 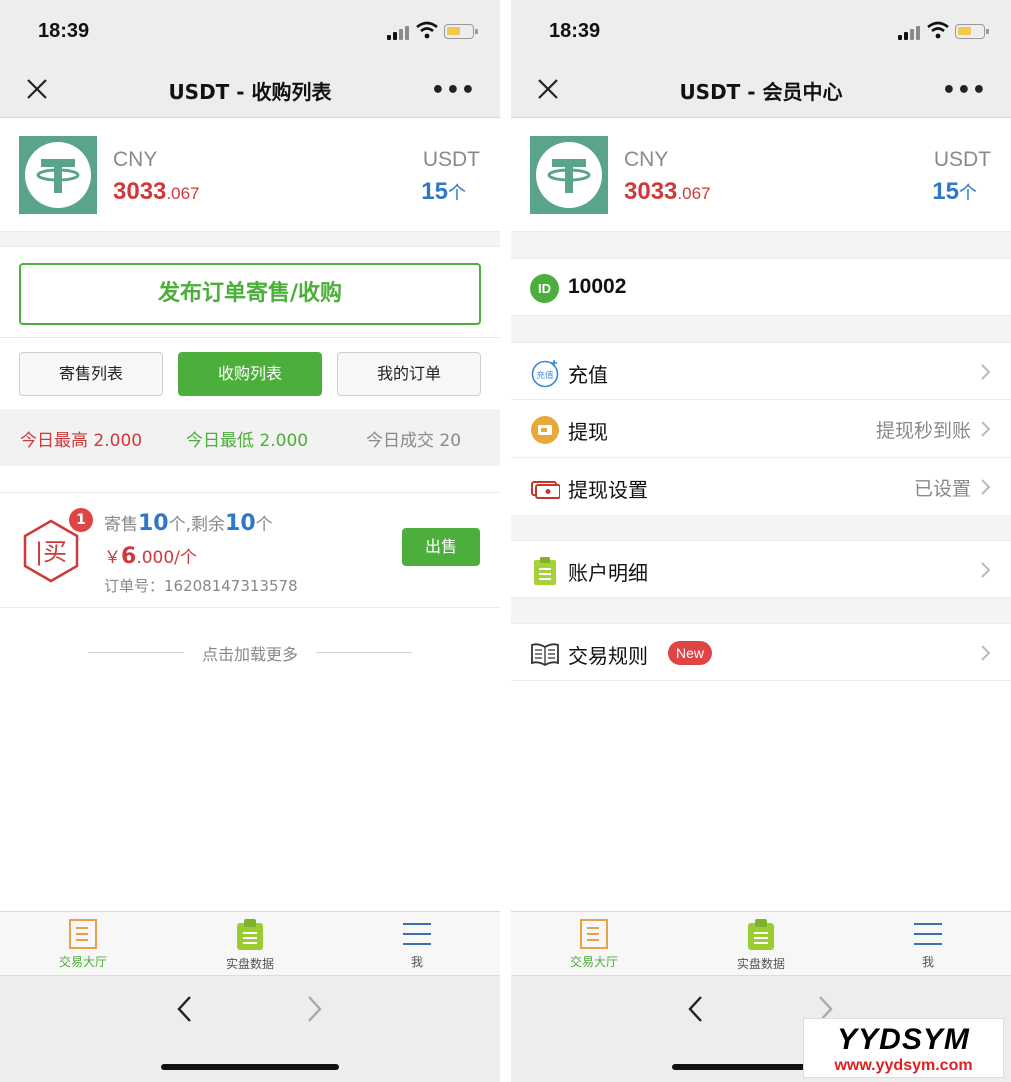 What do you see at coordinates (608, 656) in the screenshot?
I see `menu-label: 交易规则` at bounding box center [608, 656].